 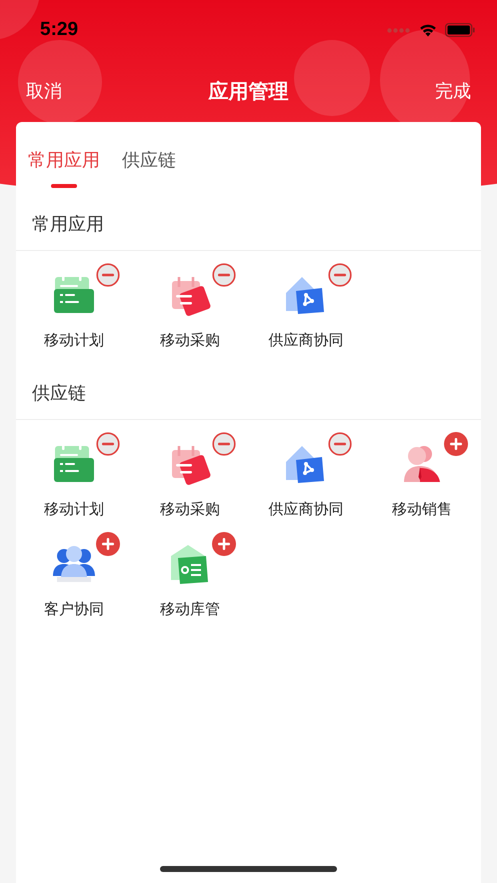 I want to click on app-label: 客户协同, so click(x=74, y=609).